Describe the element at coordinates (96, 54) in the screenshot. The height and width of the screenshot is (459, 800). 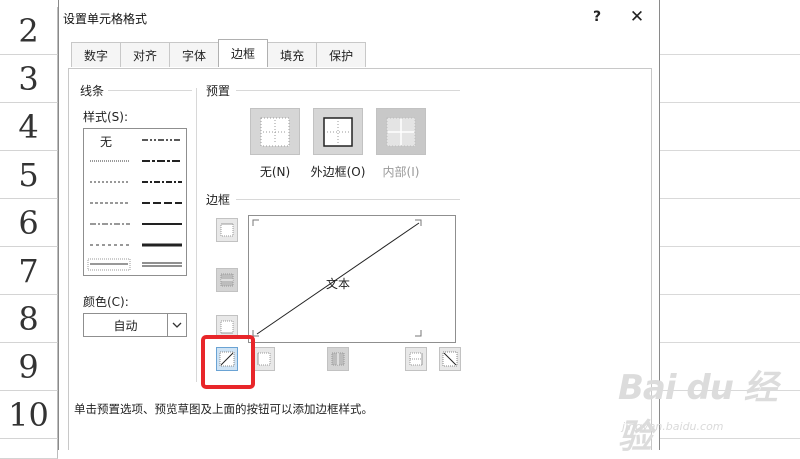
I see `tab-number: 数字` at that location.